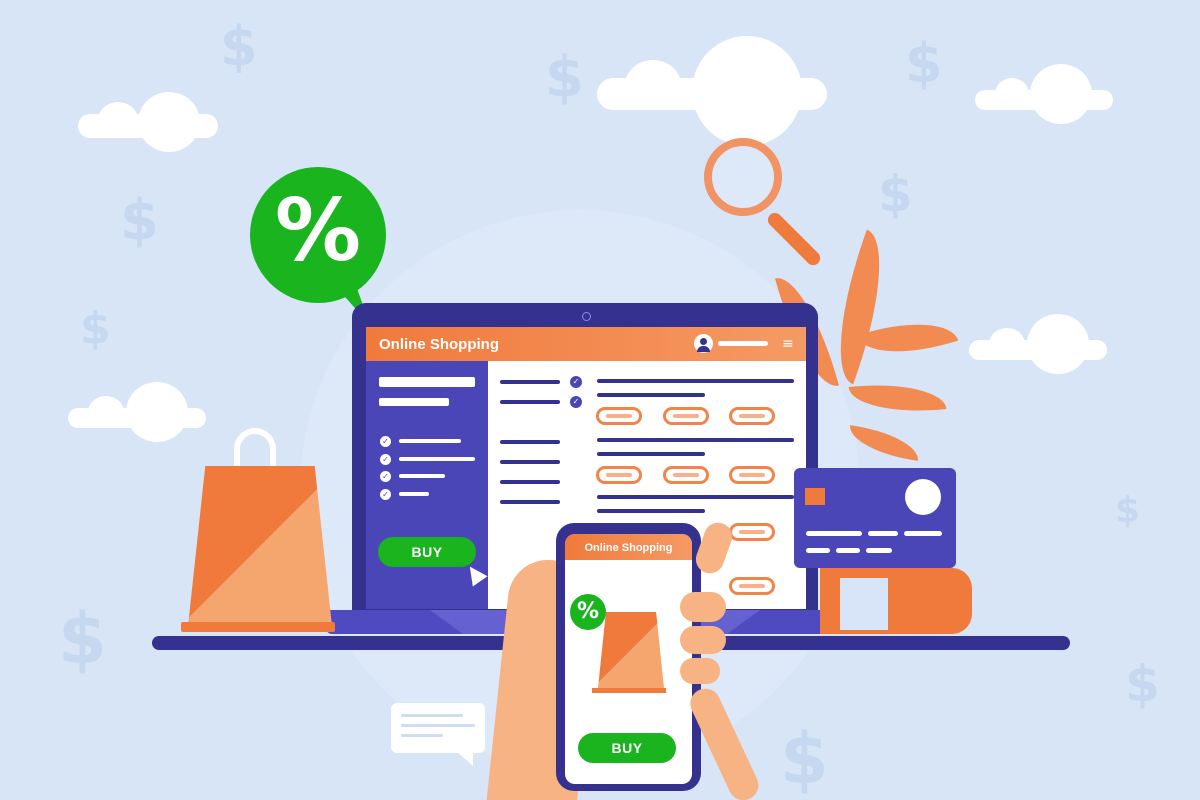 The height and width of the screenshot is (800, 1200). Describe the element at coordinates (258, 627) in the screenshot. I see `bag-base` at that location.